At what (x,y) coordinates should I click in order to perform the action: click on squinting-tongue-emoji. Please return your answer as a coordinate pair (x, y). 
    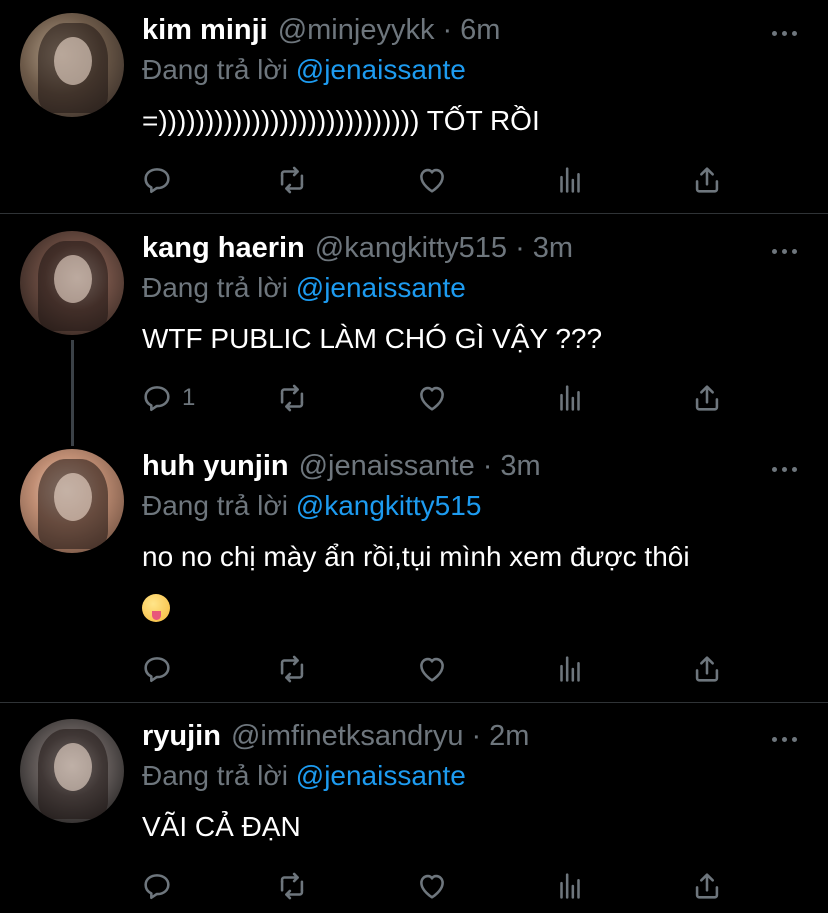
    Looking at the image, I should click on (156, 607).